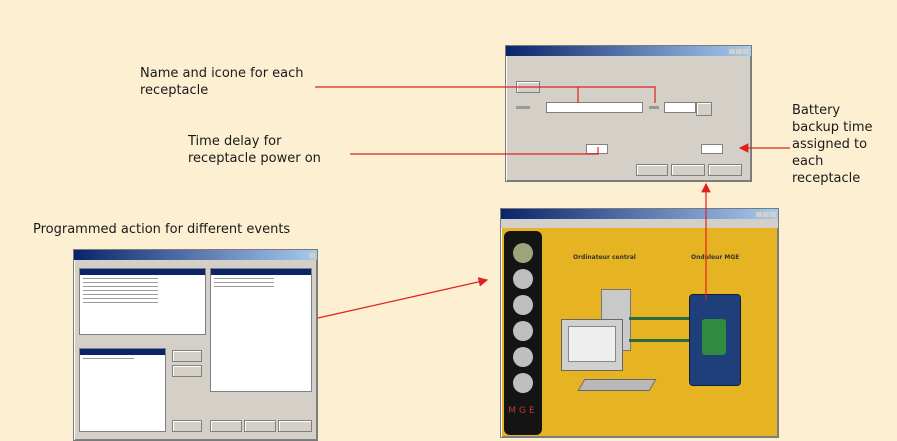 The height and width of the screenshot is (441, 897). What do you see at coordinates (617, 94) in the screenshot?
I see `icon-leader-line` at bounding box center [617, 94].